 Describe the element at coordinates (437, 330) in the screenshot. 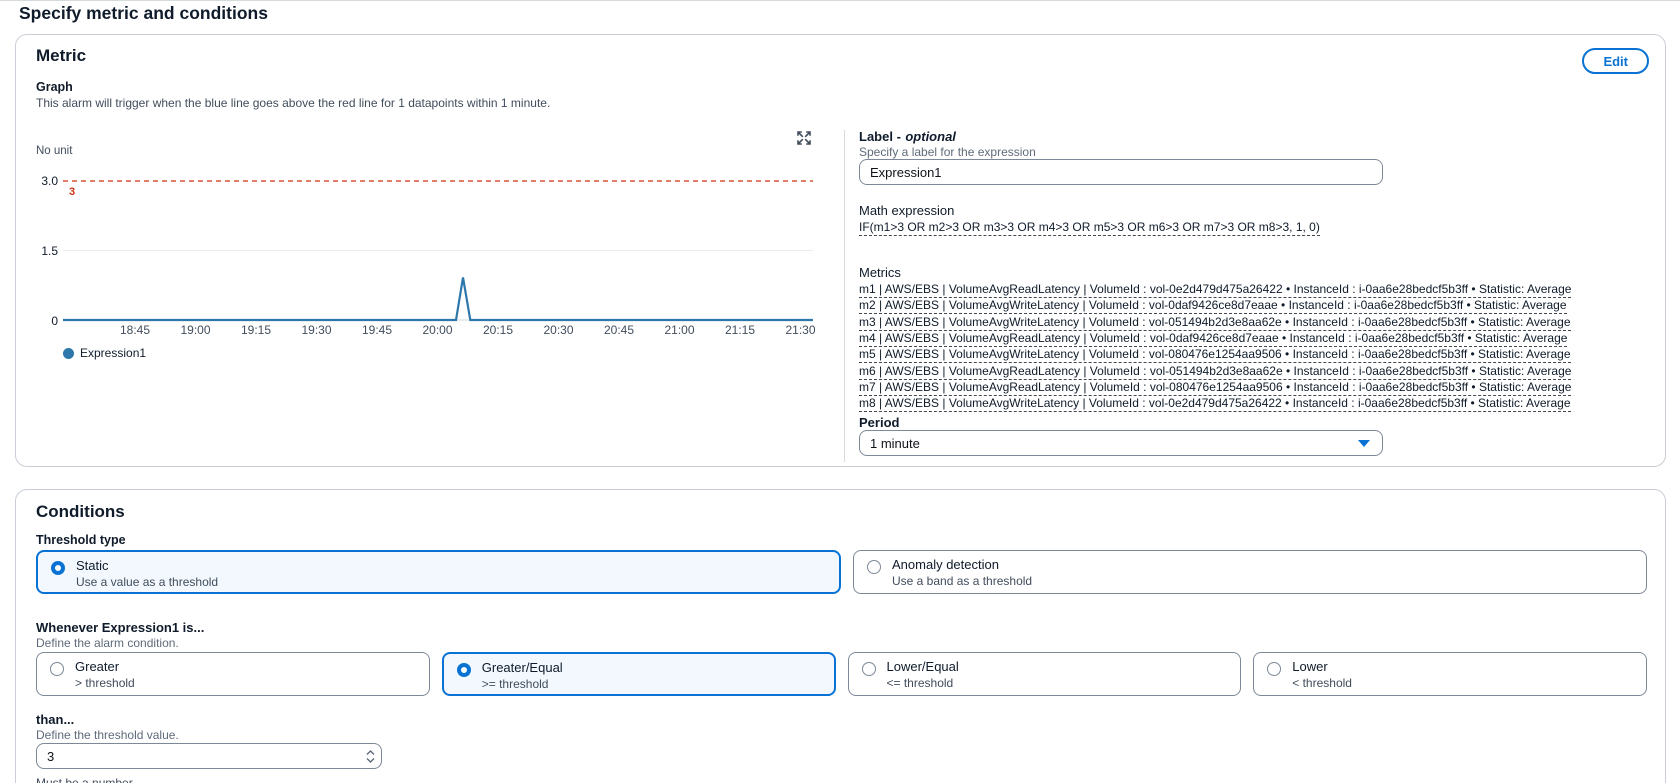

I see `svg-text: 20:00` at that location.